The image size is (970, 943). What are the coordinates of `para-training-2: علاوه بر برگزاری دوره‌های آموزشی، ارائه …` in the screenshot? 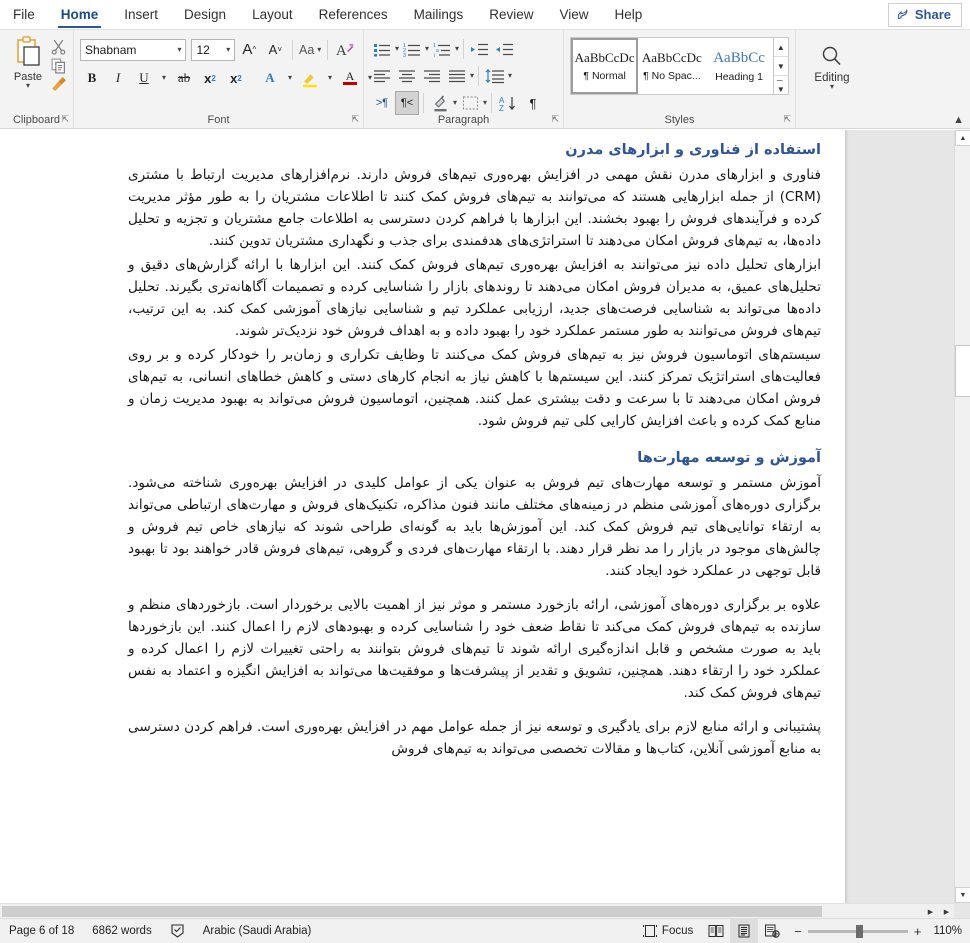 It's located at (474, 649).